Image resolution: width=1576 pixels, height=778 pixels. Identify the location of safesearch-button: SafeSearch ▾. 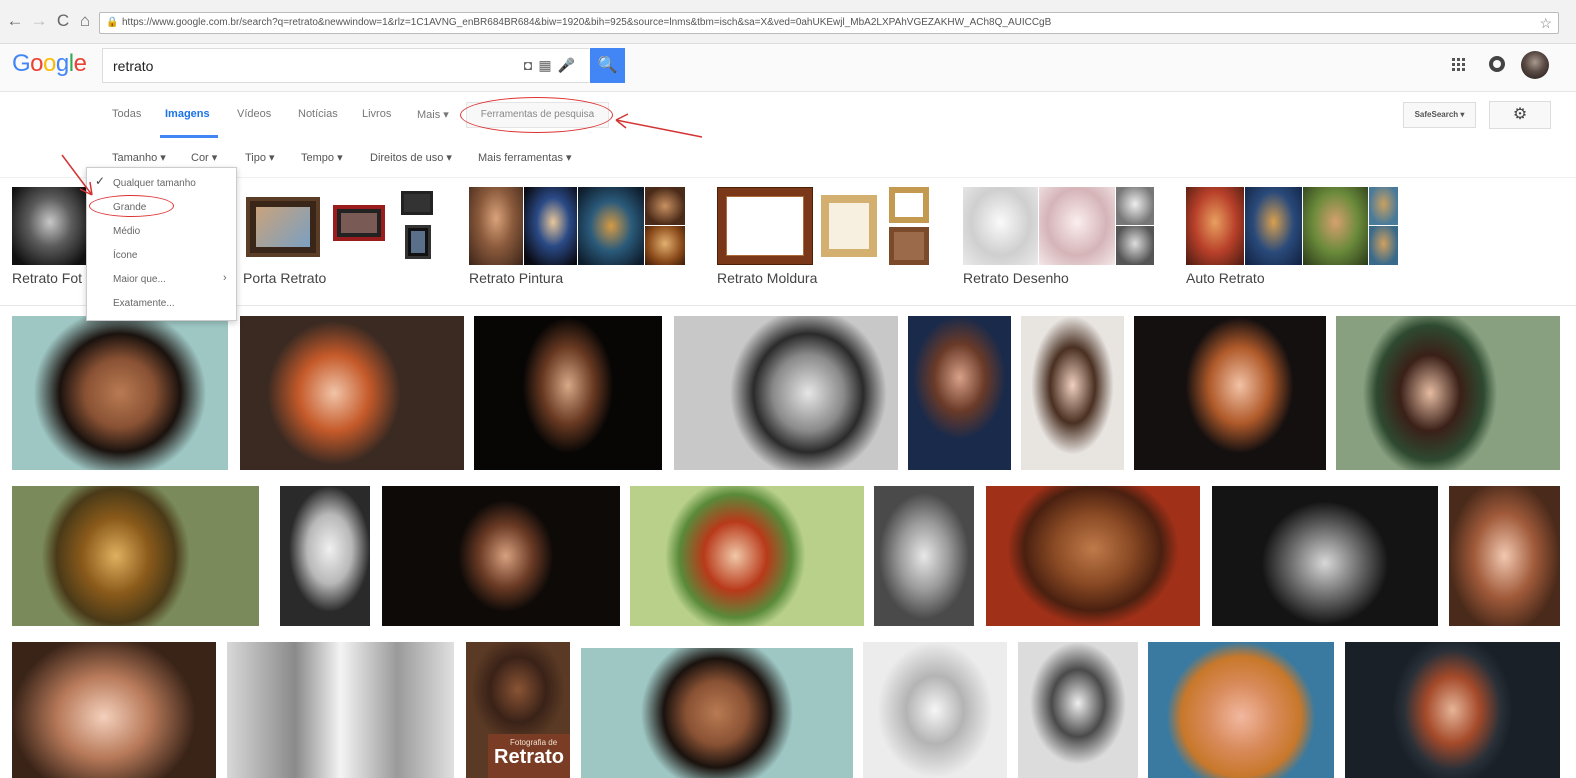
(1439, 115).